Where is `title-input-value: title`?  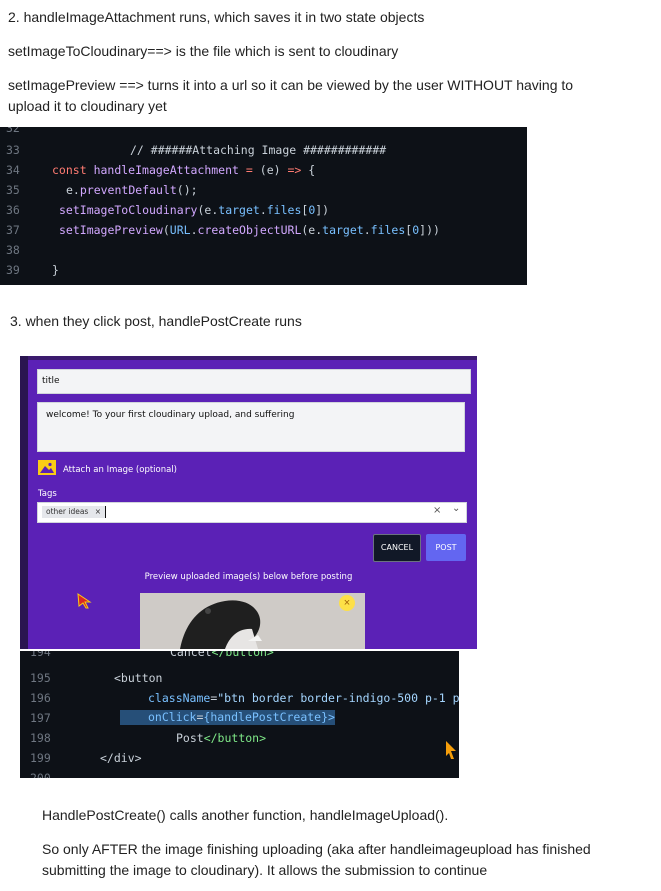 title-input-value: title is located at coordinates (51, 381).